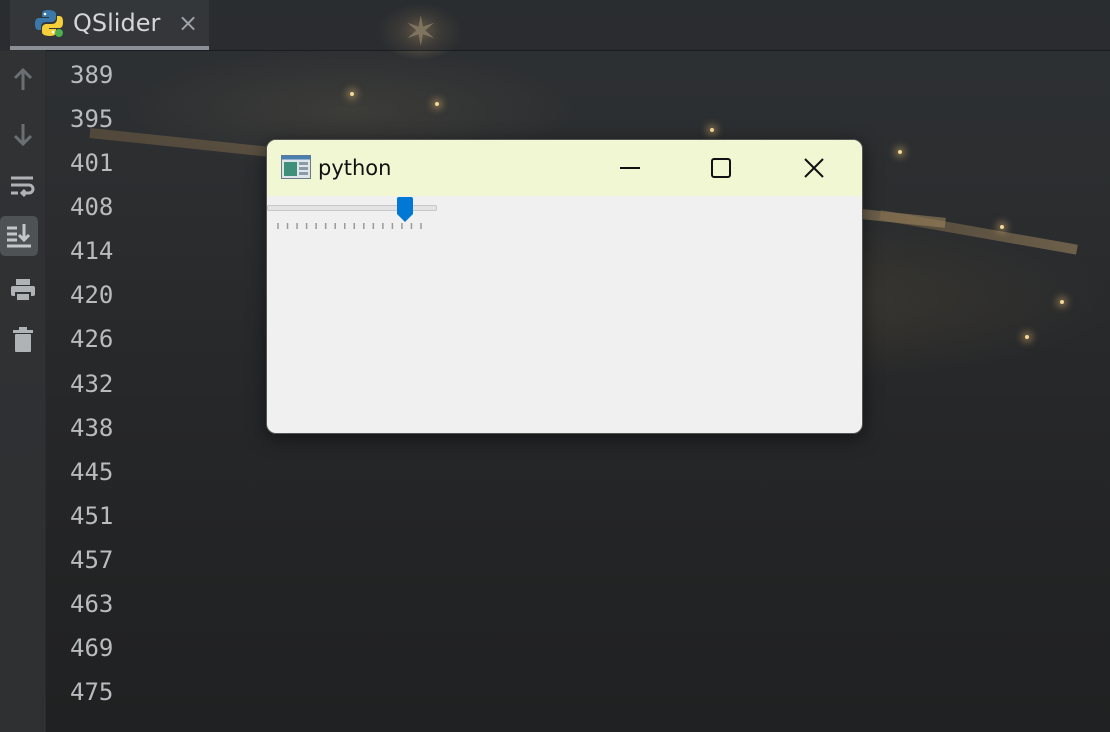 This screenshot has width=1110, height=732. I want to click on close-icon, so click(814, 168).